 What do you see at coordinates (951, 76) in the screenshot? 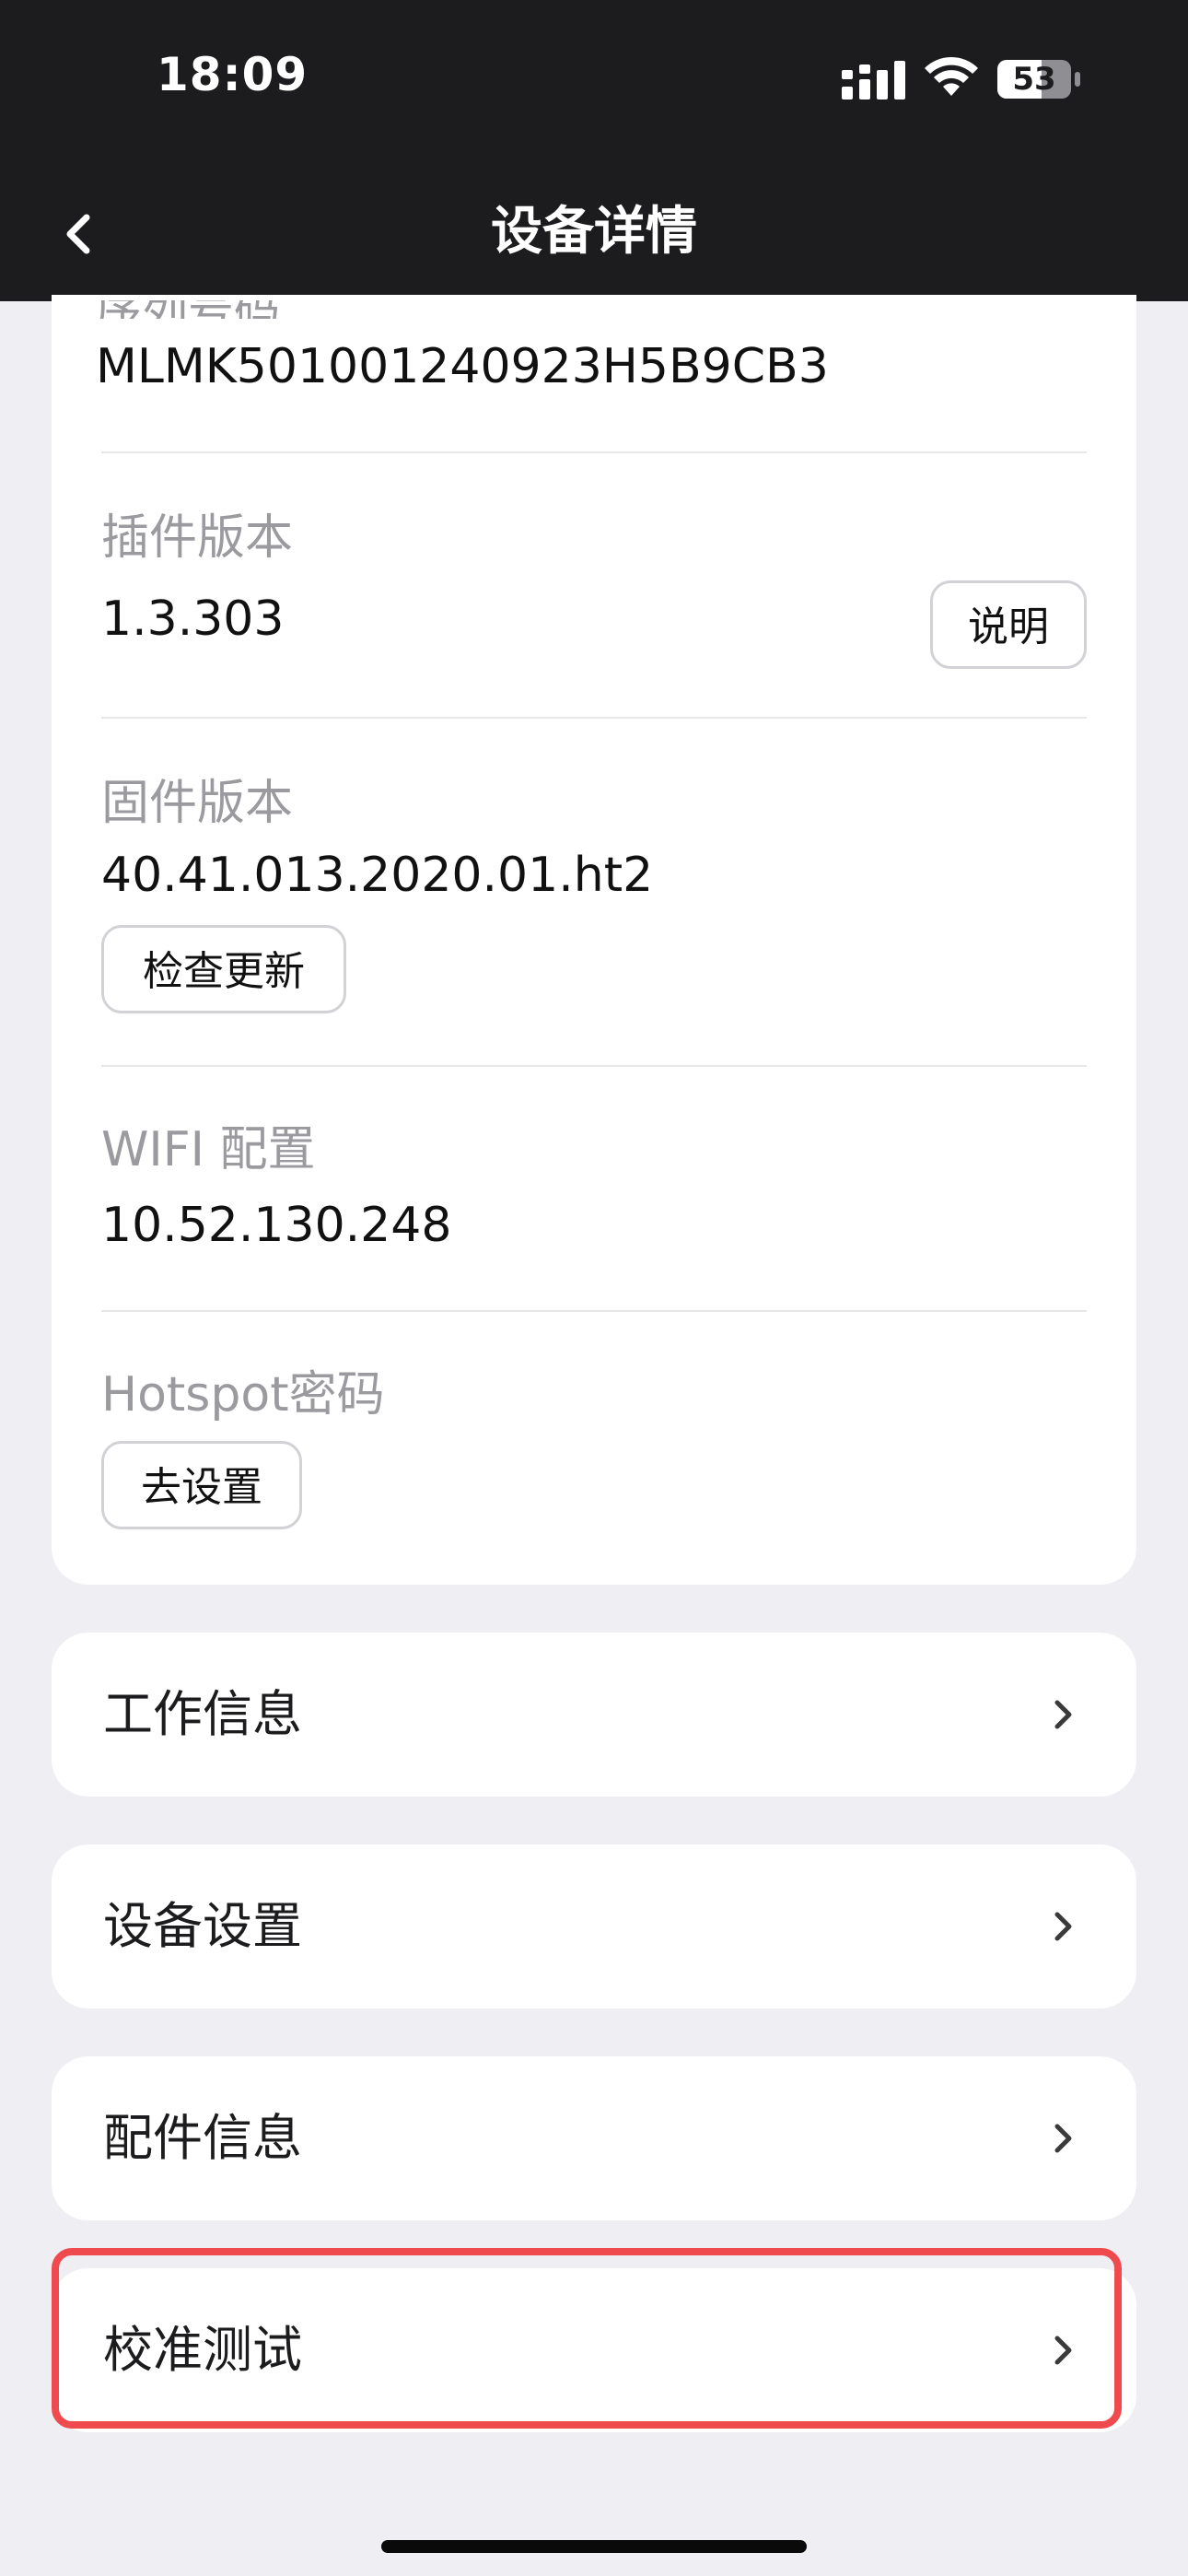
I see `wifi-icon` at bounding box center [951, 76].